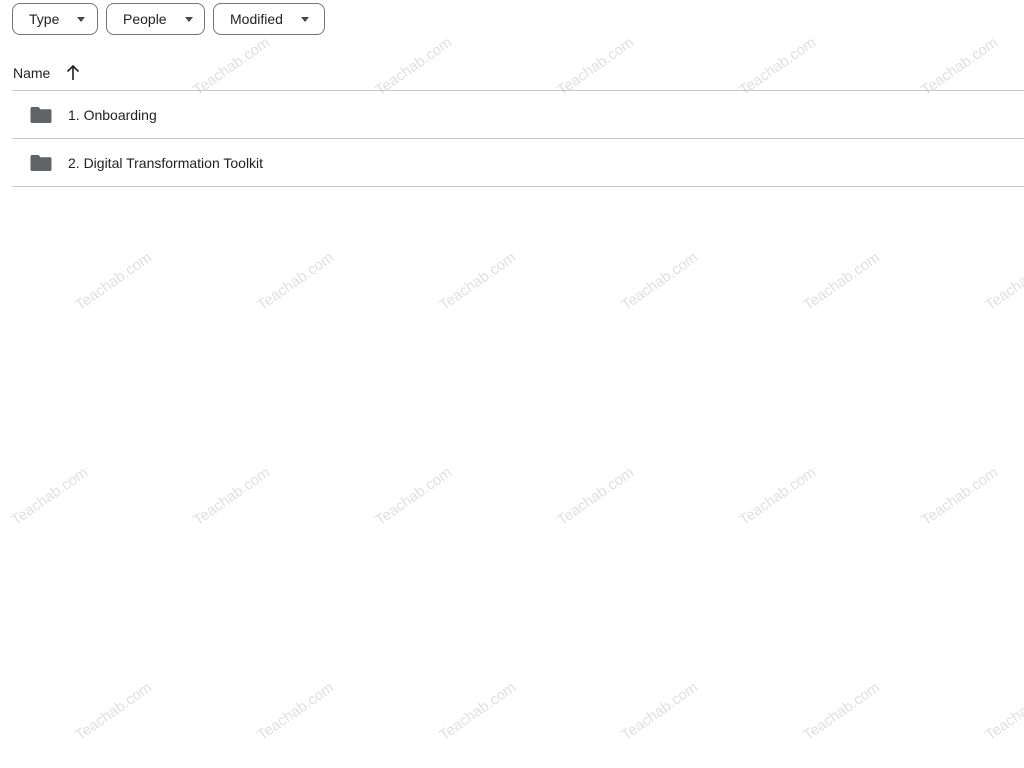 The width and height of the screenshot is (1024, 768). I want to click on filter-type-label: Type, so click(44, 19).